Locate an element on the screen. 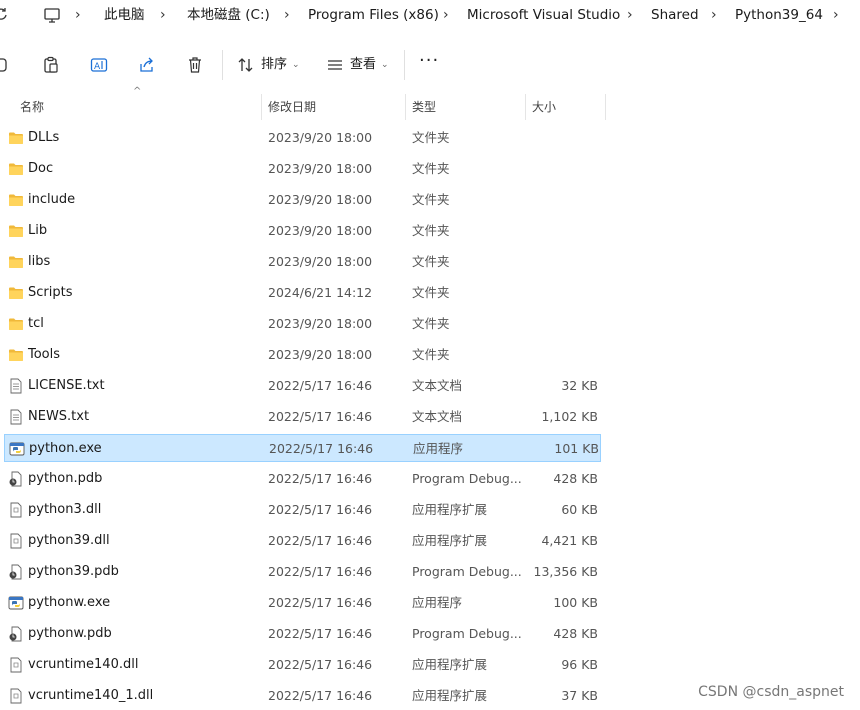  file-row: libs 2023/9/20 18:00 文件夹 is located at coordinates (302, 262).